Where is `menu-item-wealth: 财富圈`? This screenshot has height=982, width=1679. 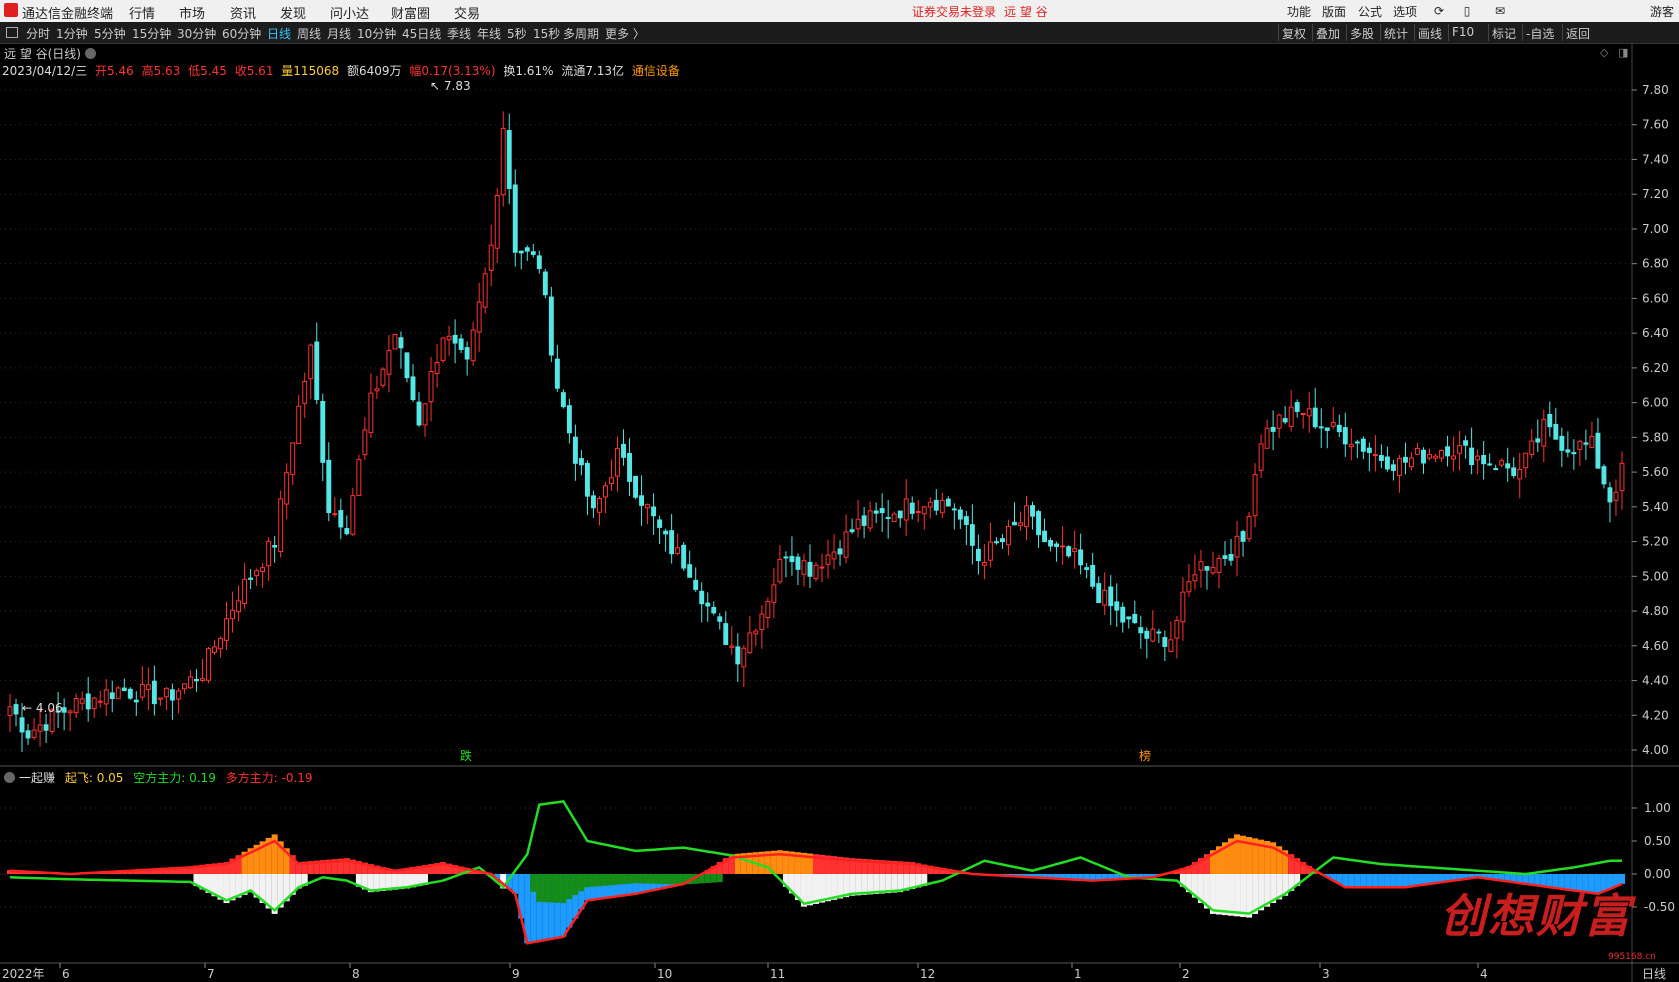 menu-item-wealth: 财富圈 is located at coordinates (410, 12).